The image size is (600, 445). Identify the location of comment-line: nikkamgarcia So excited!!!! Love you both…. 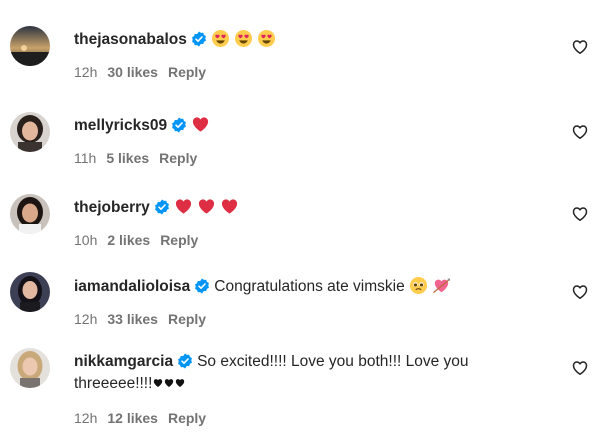
(307, 362).